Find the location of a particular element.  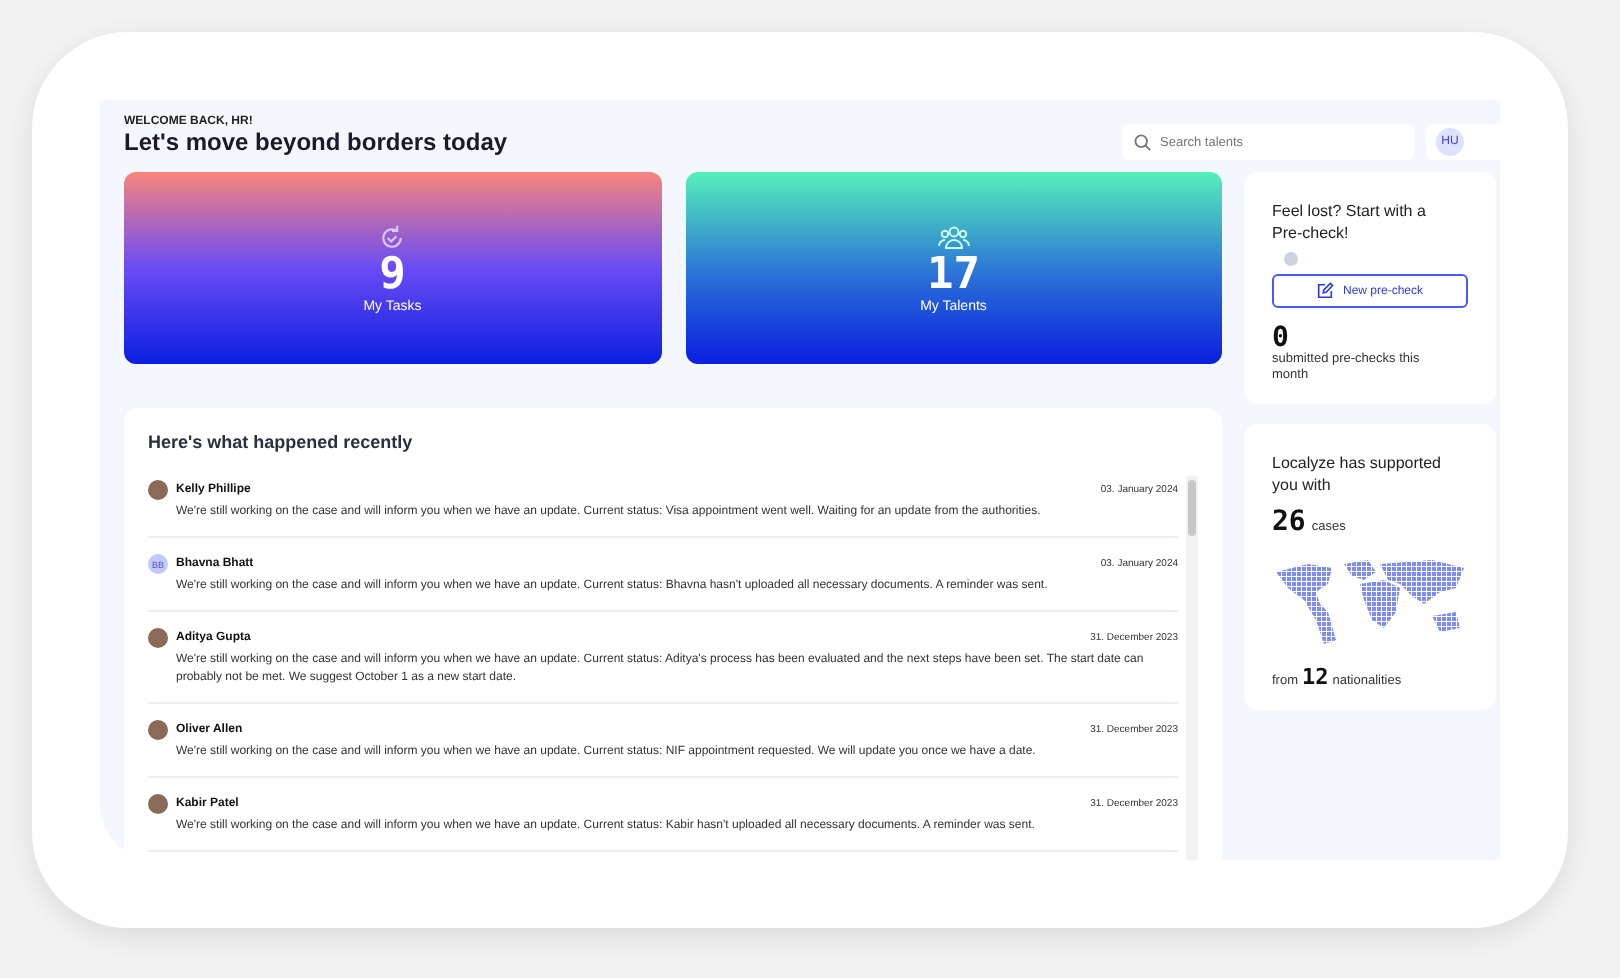

info-icon is located at coordinates (1291, 259).